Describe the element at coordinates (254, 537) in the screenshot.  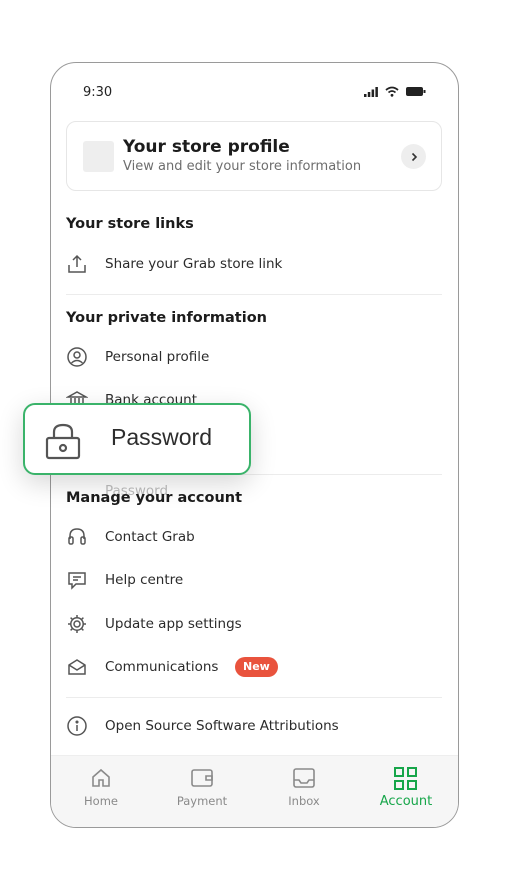
I see `menu-item-contact-grab: Contact Grab` at that location.